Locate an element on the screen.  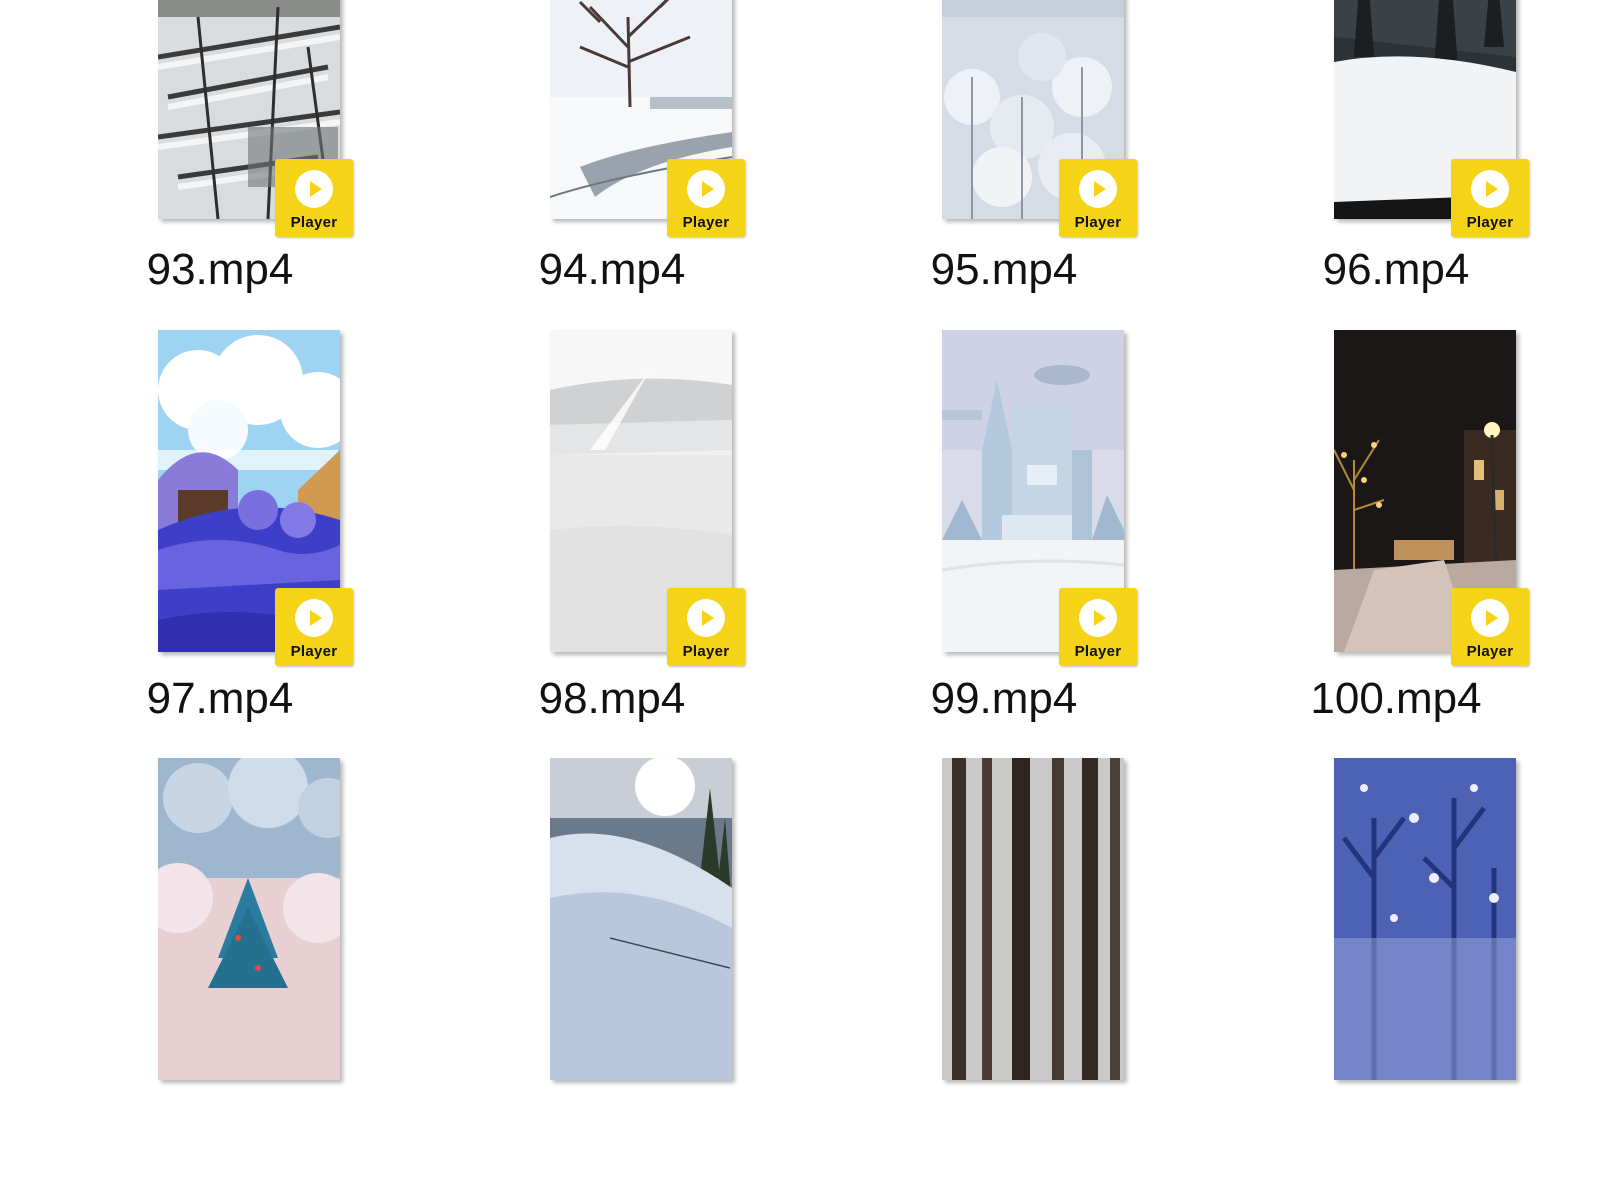
file-name: 99.mp4 is located at coordinates (1004, 698).